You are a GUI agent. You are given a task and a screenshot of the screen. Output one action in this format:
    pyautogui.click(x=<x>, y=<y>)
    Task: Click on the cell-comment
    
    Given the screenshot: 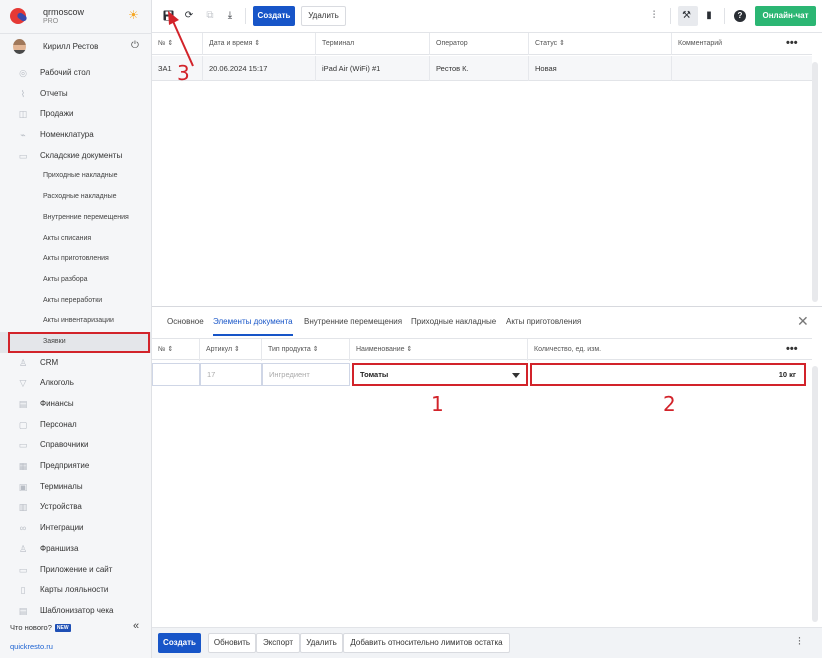 What is the action you would take?
    pyautogui.click(x=742, y=68)
    